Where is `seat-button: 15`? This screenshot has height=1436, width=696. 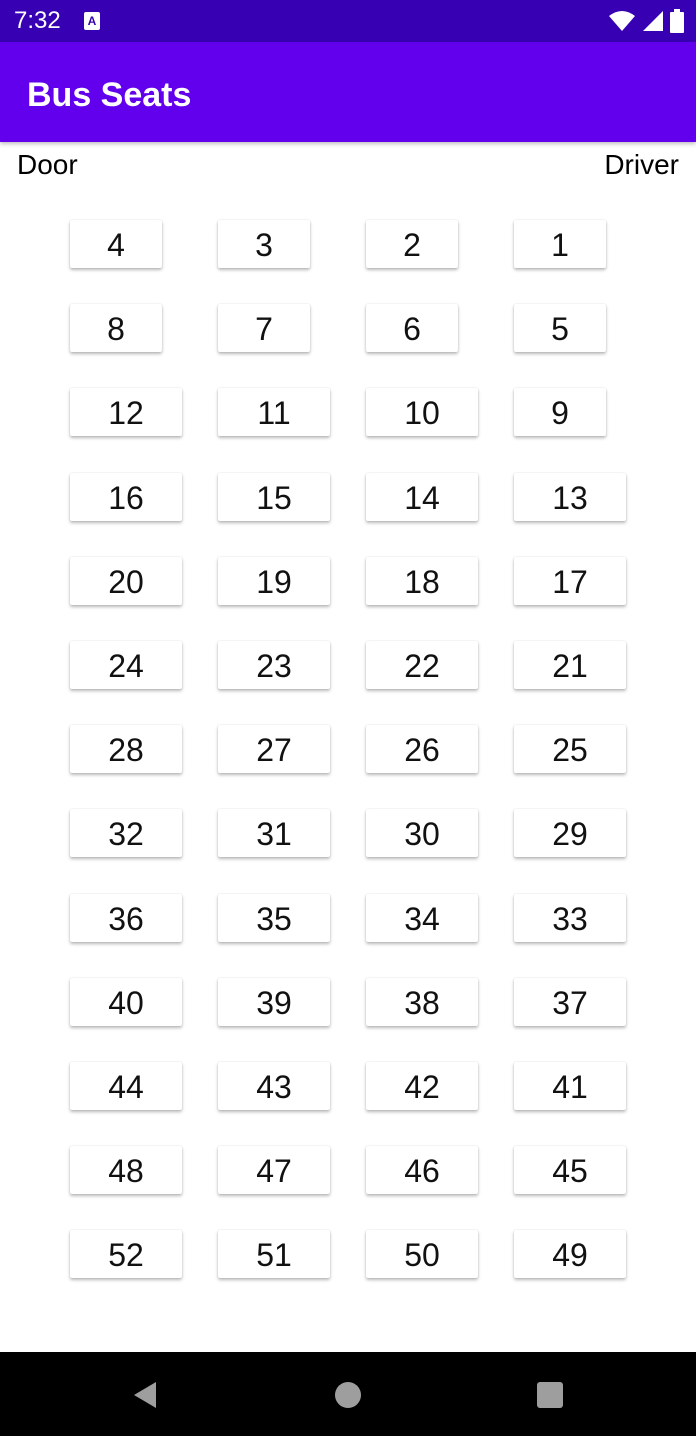
seat-button: 15 is located at coordinates (274, 497).